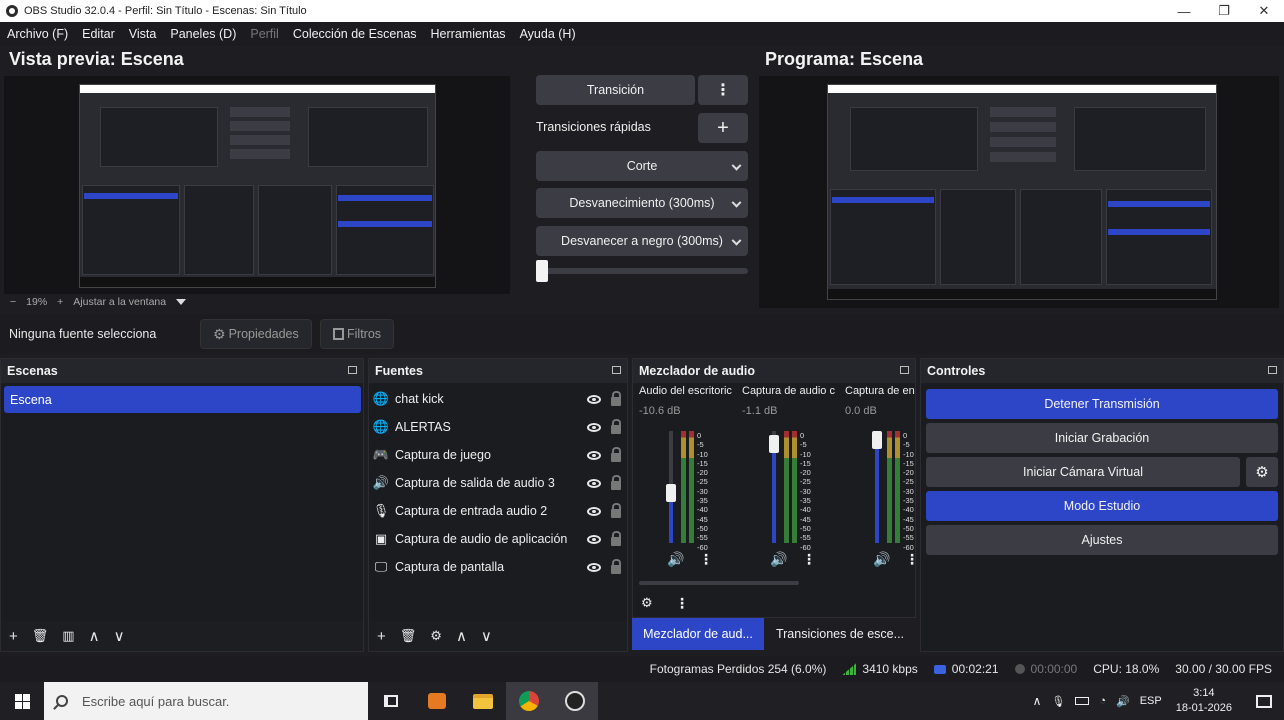  I want to click on transition-fade-button: Desvanecimiento (300ms), so click(642, 203).